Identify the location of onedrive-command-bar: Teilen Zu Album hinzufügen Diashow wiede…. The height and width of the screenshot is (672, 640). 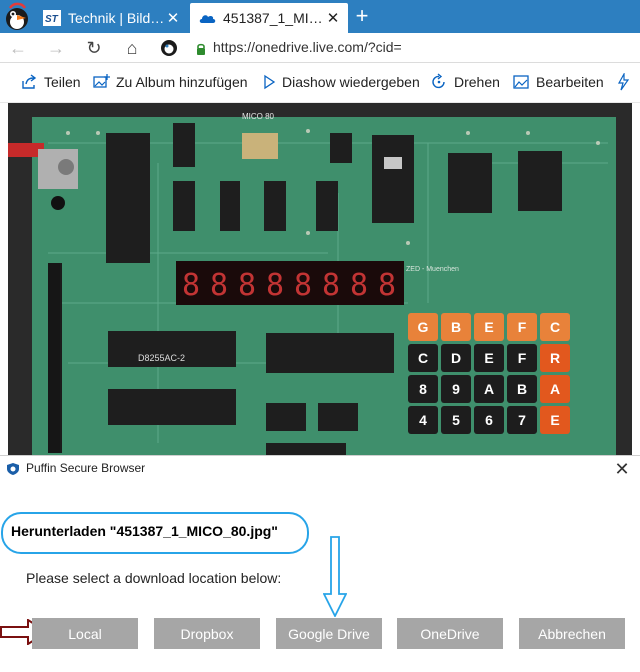
(320, 83).